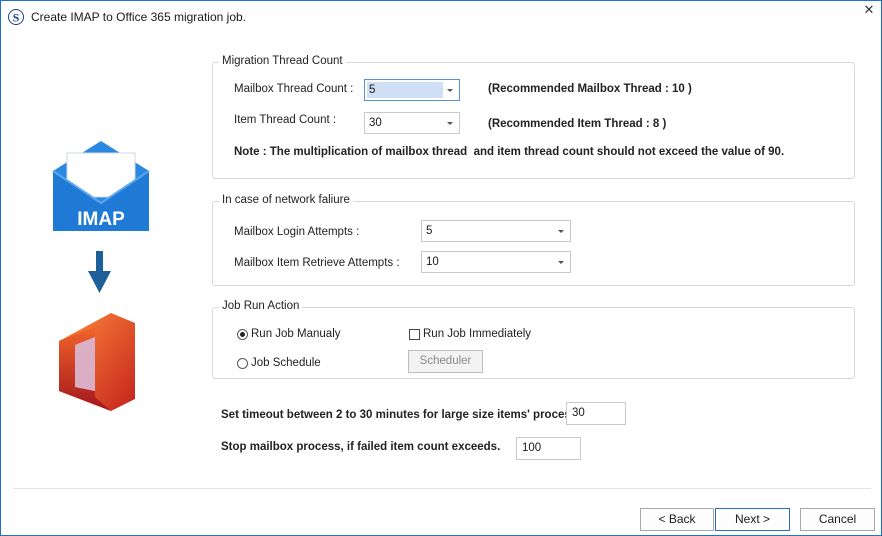 This screenshot has width=882, height=536. What do you see at coordinates (578, 413) in the screenshot?
I see `timeout-value: 30` at bounding box center [578, 413].